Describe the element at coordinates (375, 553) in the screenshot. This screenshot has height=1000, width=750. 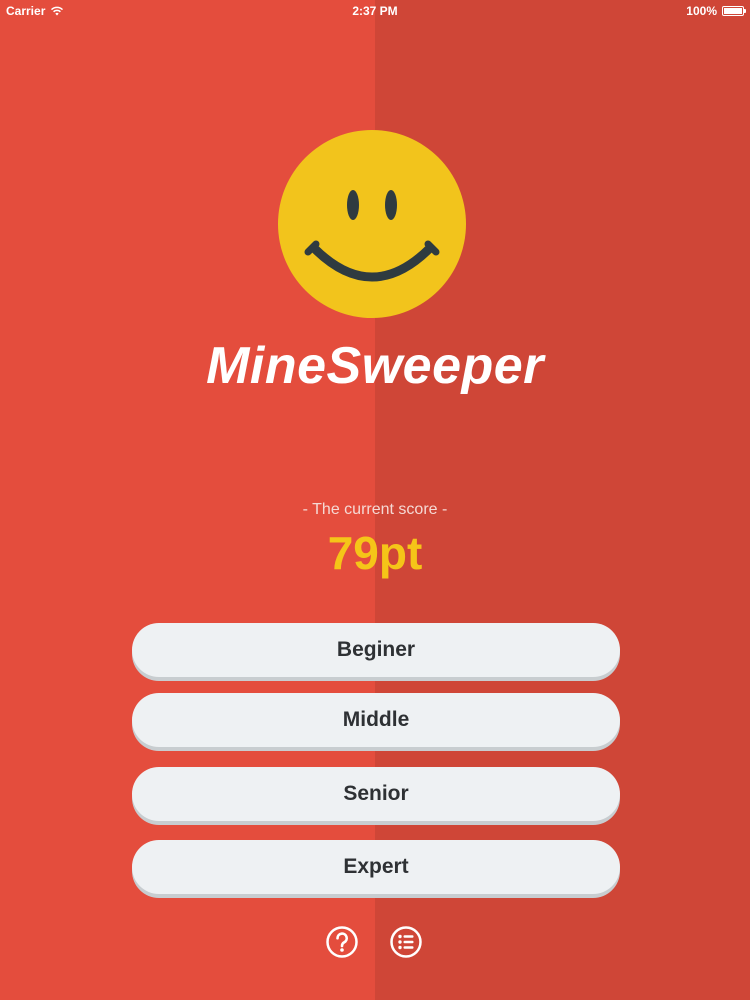
I see `score-value: 79pt` at that location.